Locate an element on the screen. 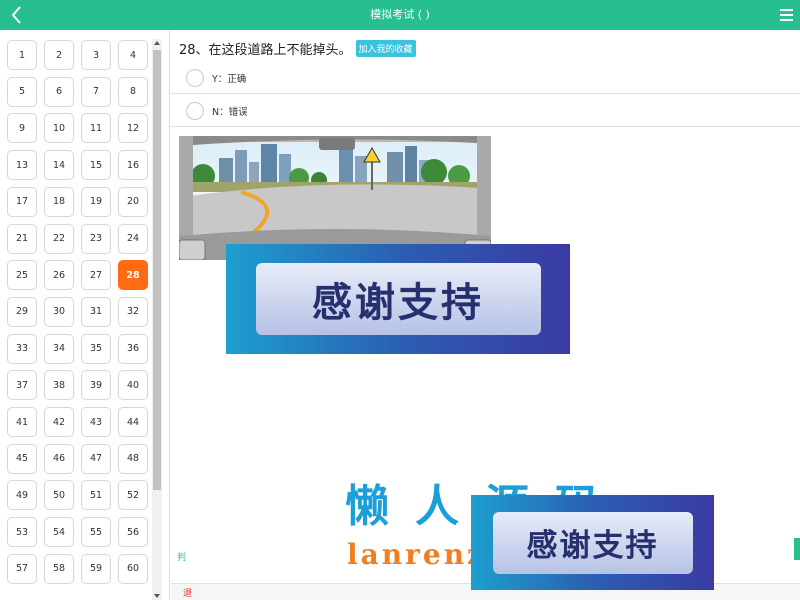  question-number-33: 33 is located at coordinates (22, 348).